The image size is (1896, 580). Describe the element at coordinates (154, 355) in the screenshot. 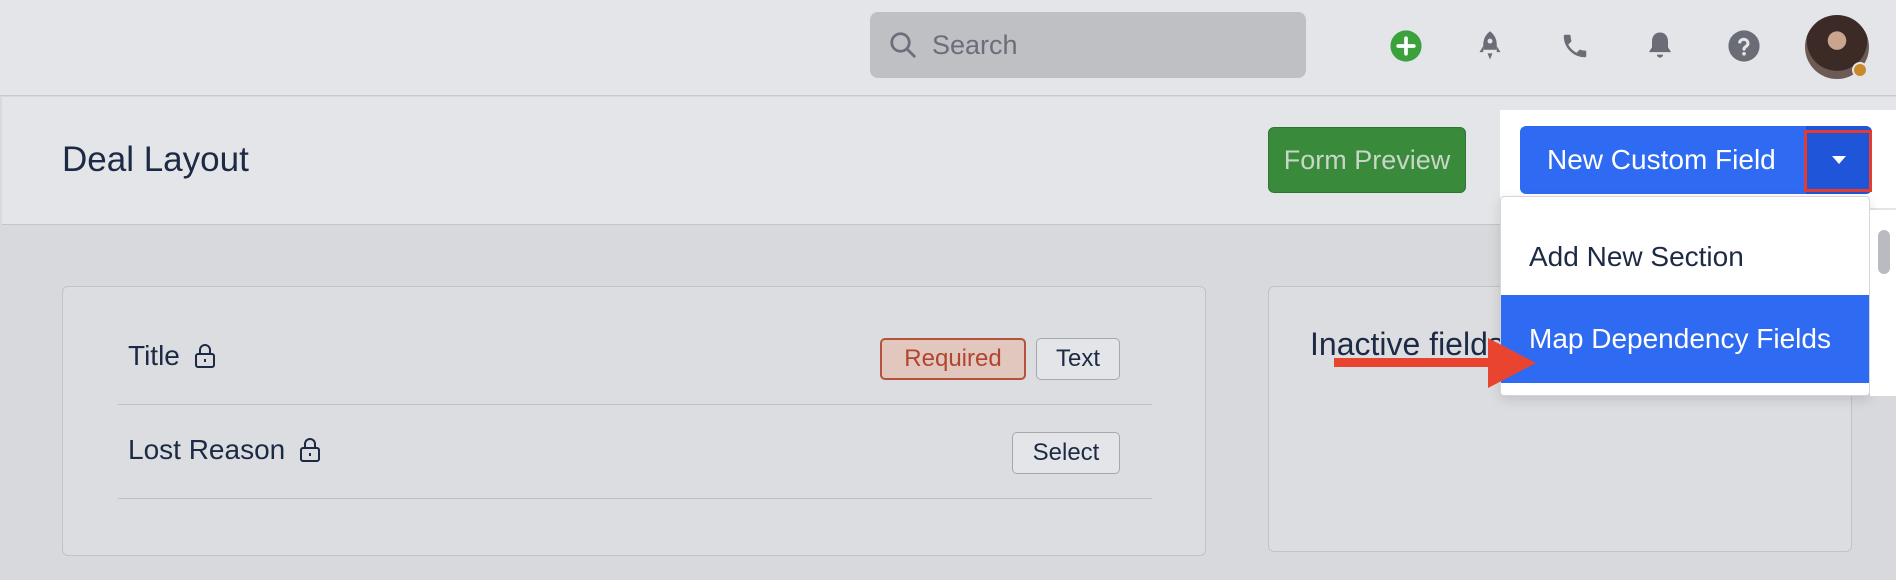

I see `field-label: Title` at that location.